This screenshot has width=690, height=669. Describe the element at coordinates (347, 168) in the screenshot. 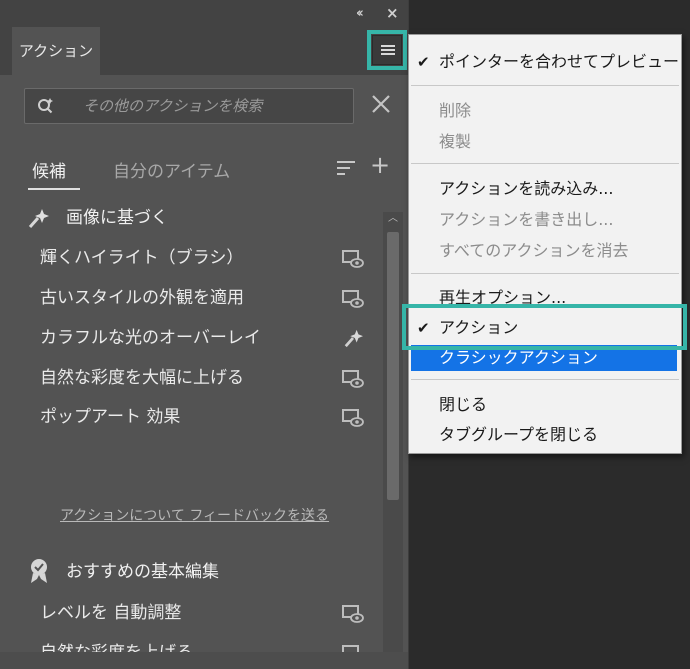

I see `sort-icon` at that location.